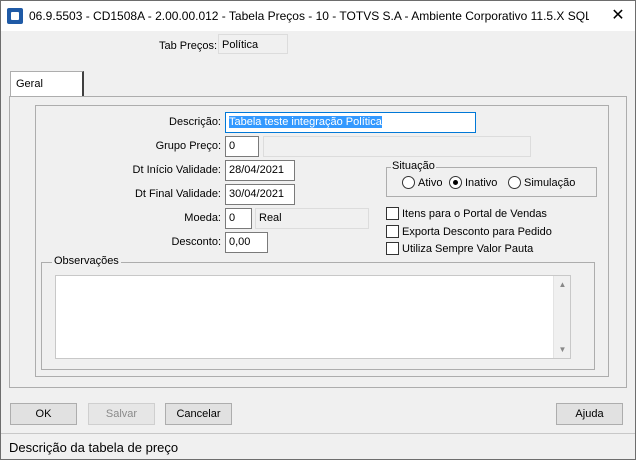 Image resolution: width=636 pixels, height=460 pixels. What do you see at coordinates (176, 170) in the screenshot?
I see `dt-inicio-label: Dt Início Validade:` at bounding box center [176, 170].